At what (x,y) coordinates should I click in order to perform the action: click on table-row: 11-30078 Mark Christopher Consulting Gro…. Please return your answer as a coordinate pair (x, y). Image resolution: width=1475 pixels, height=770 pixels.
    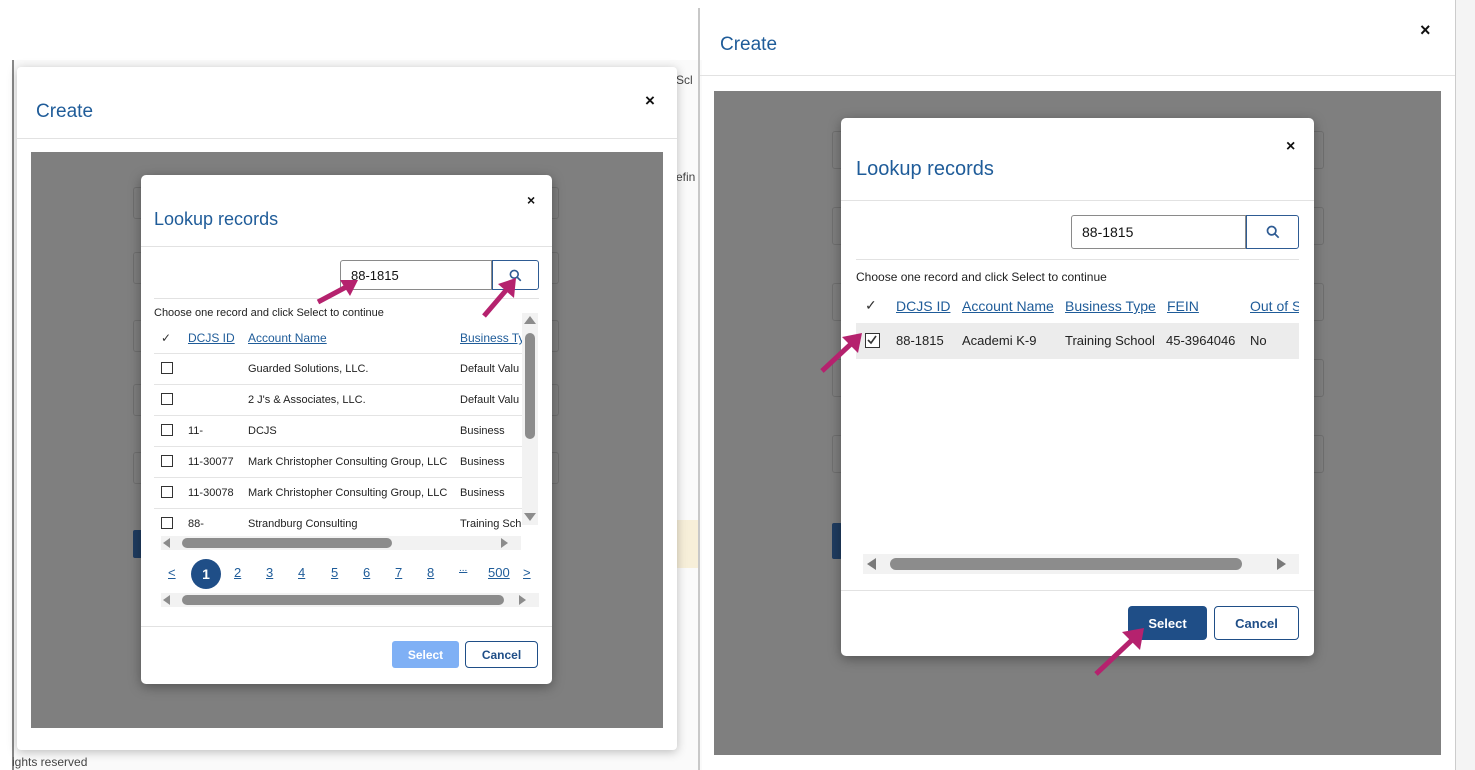
    Looking at the image, I should click on (339, 493).